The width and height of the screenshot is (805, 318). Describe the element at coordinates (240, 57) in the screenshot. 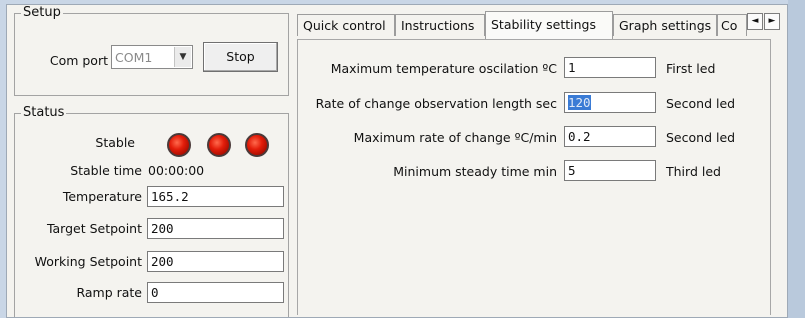

I see `stop-button: Stop` at that location.